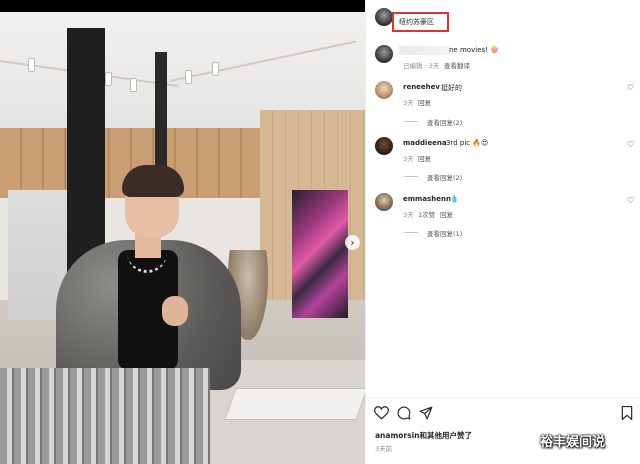 This screenshot has width=640, height=464. Describe the element at coordinates (425, 50) in the screenshot. I see `caption-user-blurred` at that location.